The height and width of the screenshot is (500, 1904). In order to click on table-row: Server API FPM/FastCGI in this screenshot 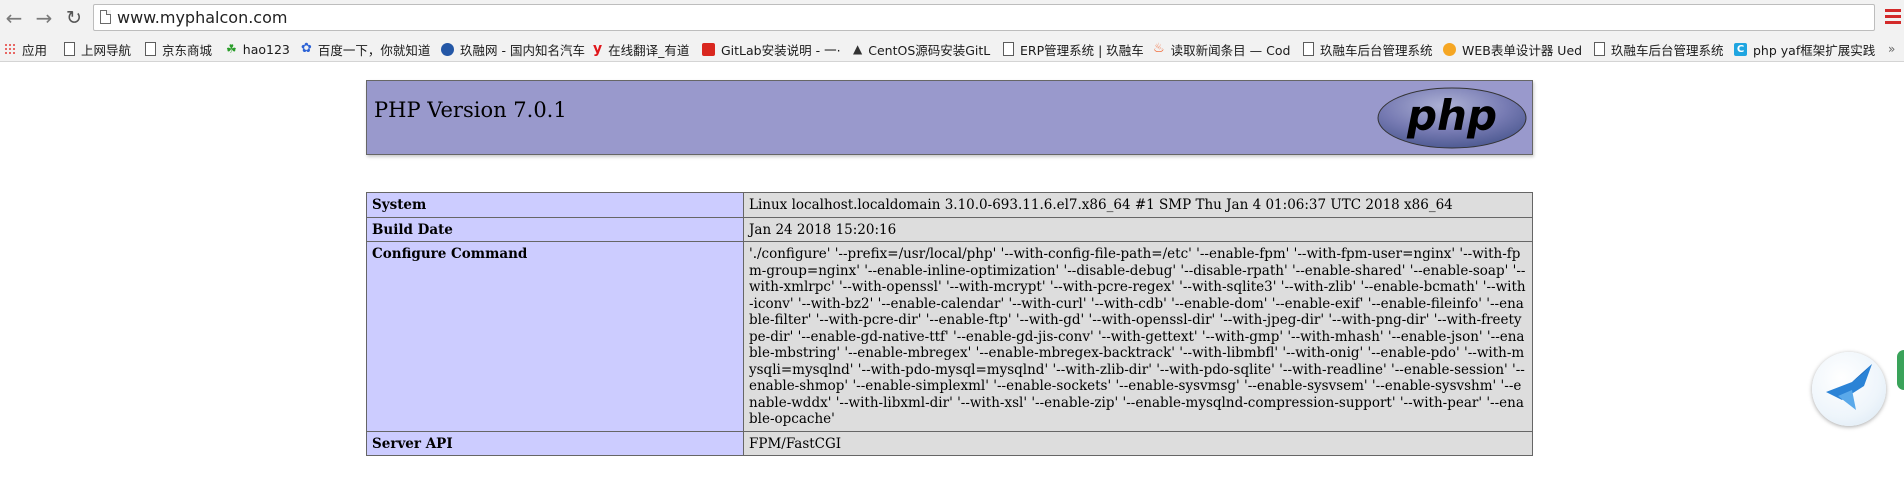, I will do `click(949, 443)`.